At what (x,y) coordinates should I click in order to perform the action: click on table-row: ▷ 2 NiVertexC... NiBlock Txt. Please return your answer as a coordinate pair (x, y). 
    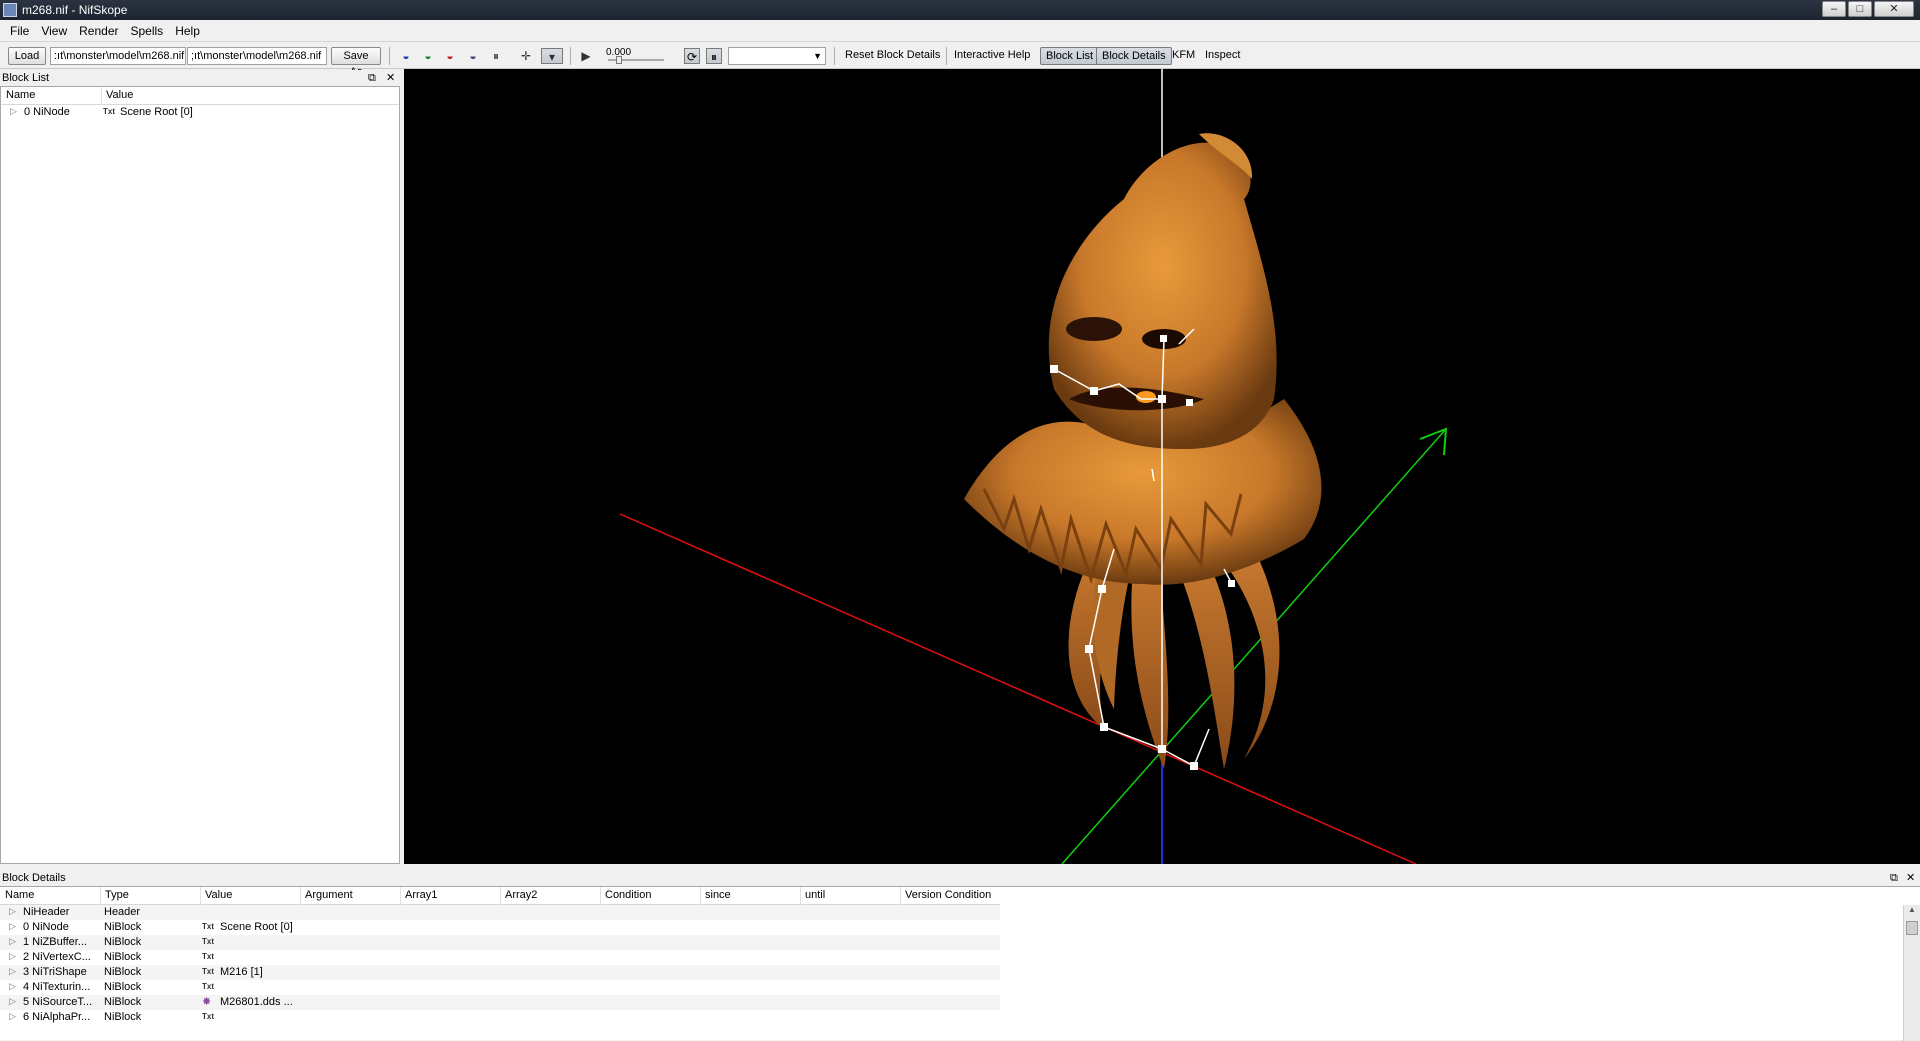
    Looking at the image, I should click on (500, 957).